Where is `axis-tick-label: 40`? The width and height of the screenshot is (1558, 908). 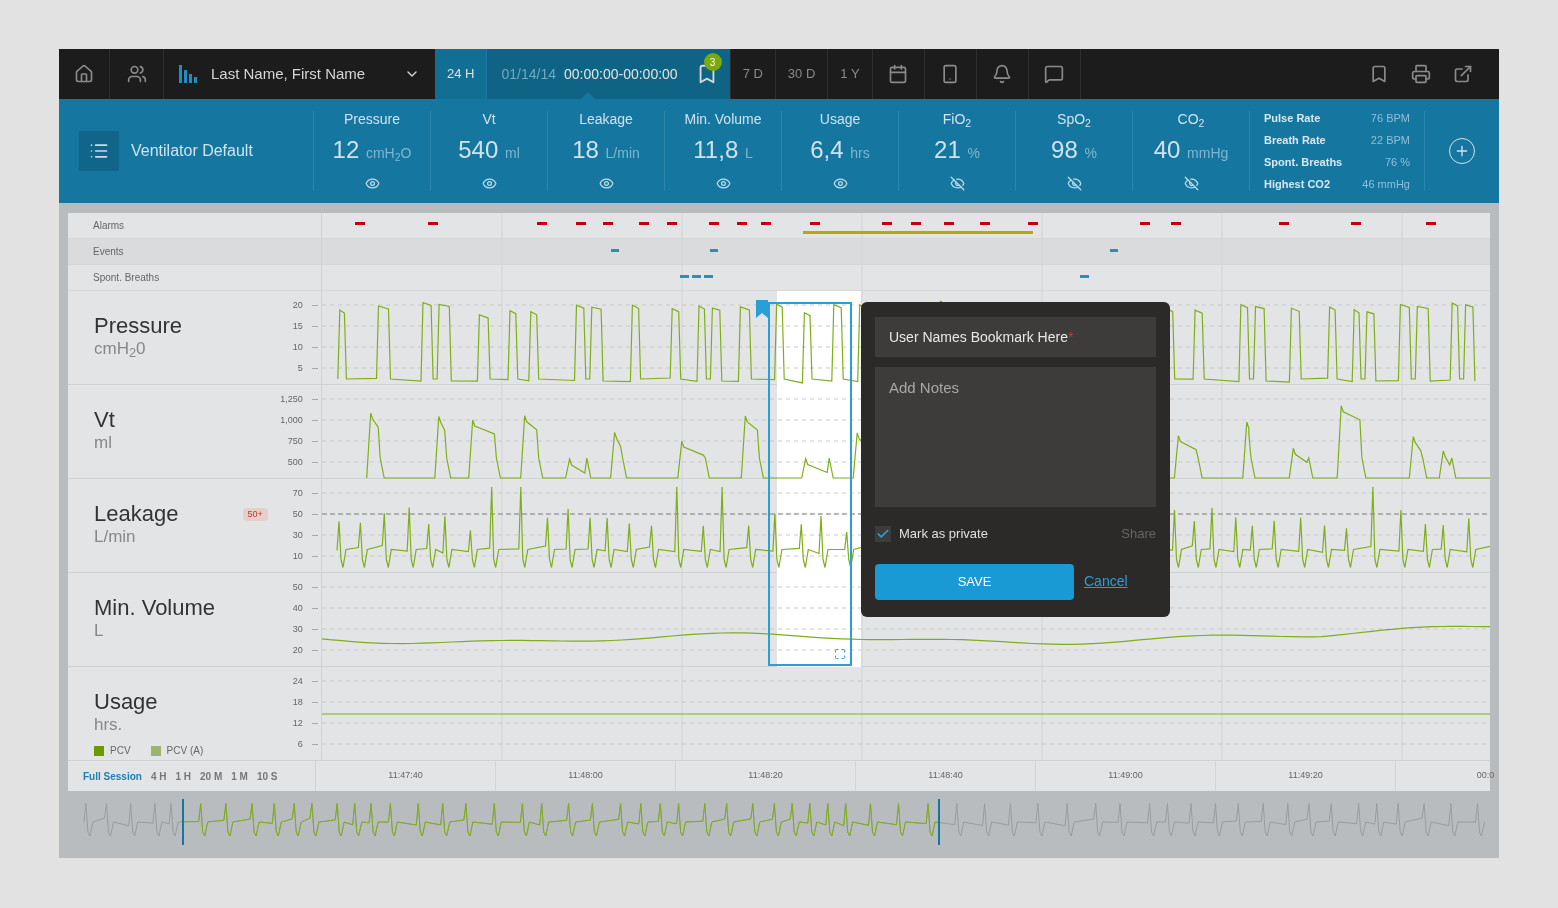 axis-tick-label: 40 is located at coordinates (297, 608).